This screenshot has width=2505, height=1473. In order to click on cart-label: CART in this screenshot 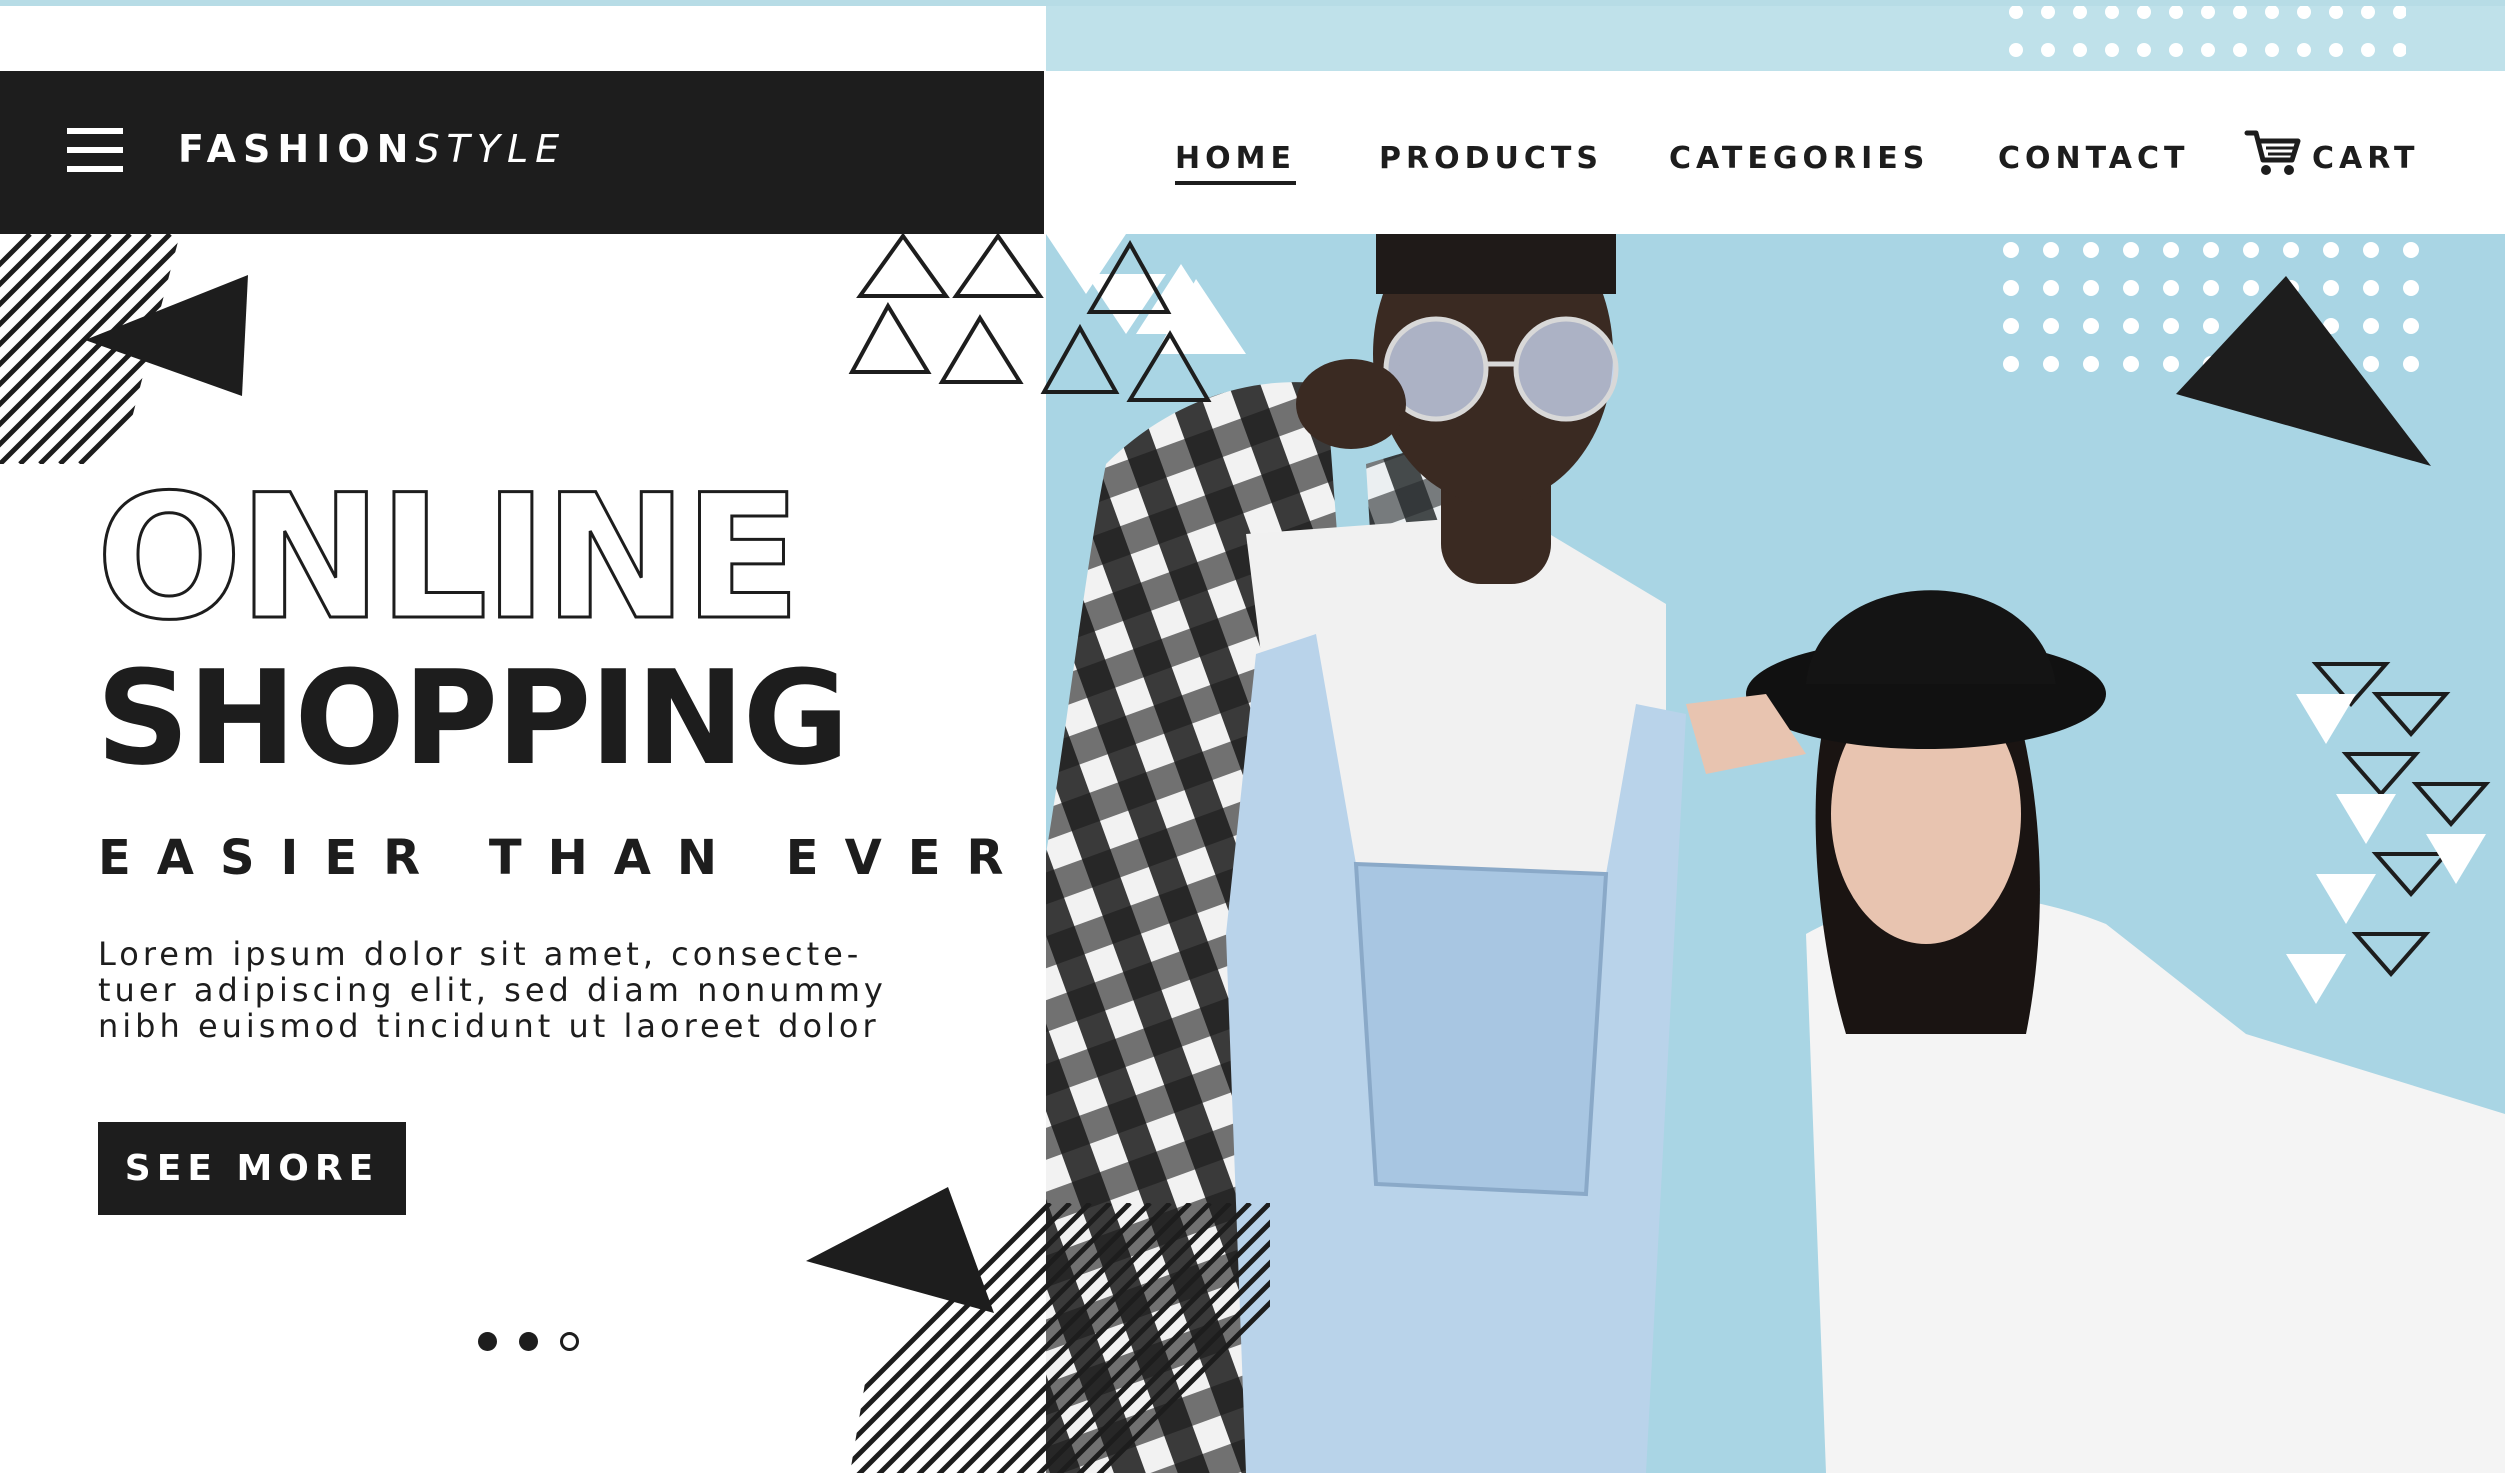, I will do `click(2366, 158)`.